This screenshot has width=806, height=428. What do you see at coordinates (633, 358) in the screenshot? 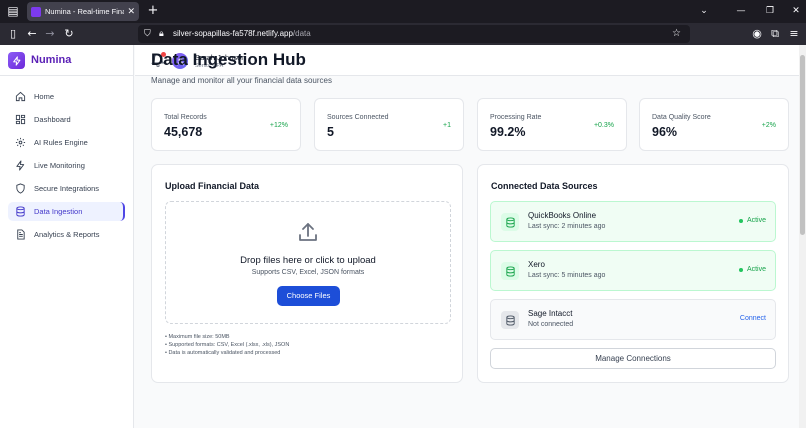
I see `manage-connections-button: Manage Connections` at bounding box center [633, 358].